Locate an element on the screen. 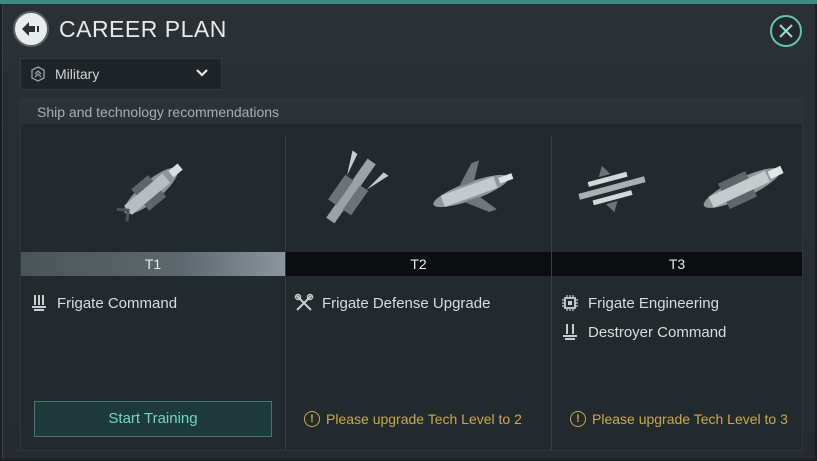 This screenshot has height=461, width=817. close-icon is located at coordinates (786, 31).